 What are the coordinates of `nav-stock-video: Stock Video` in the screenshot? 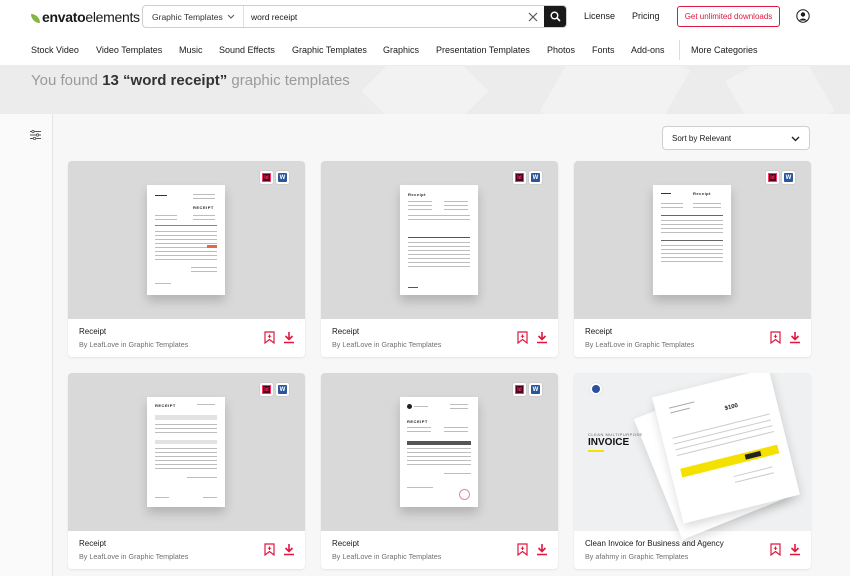 It's located at (55, 50).